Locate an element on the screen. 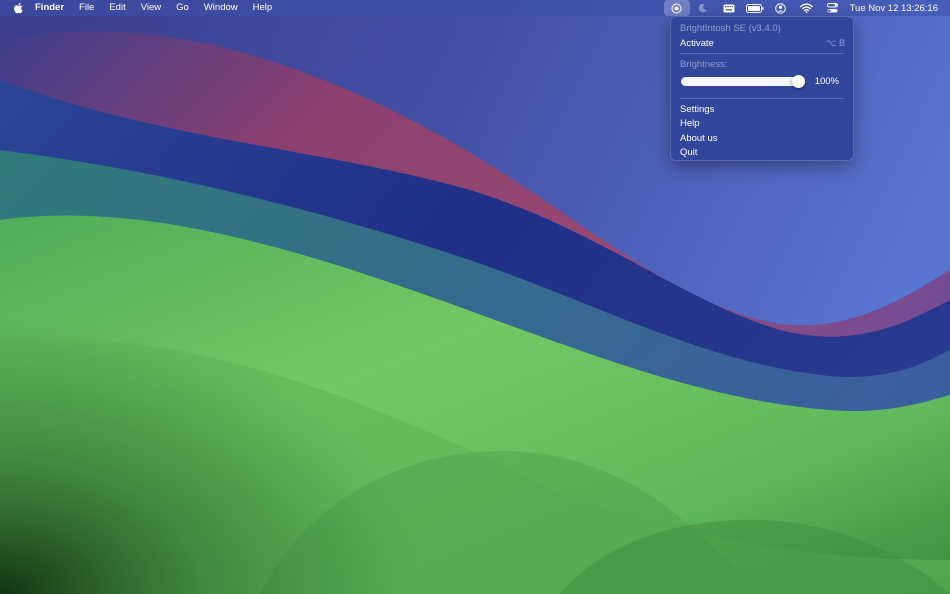 Image resolution: width=950 pixels, height=594 pixels. menu-view: View is located at coordinates (151, 8).